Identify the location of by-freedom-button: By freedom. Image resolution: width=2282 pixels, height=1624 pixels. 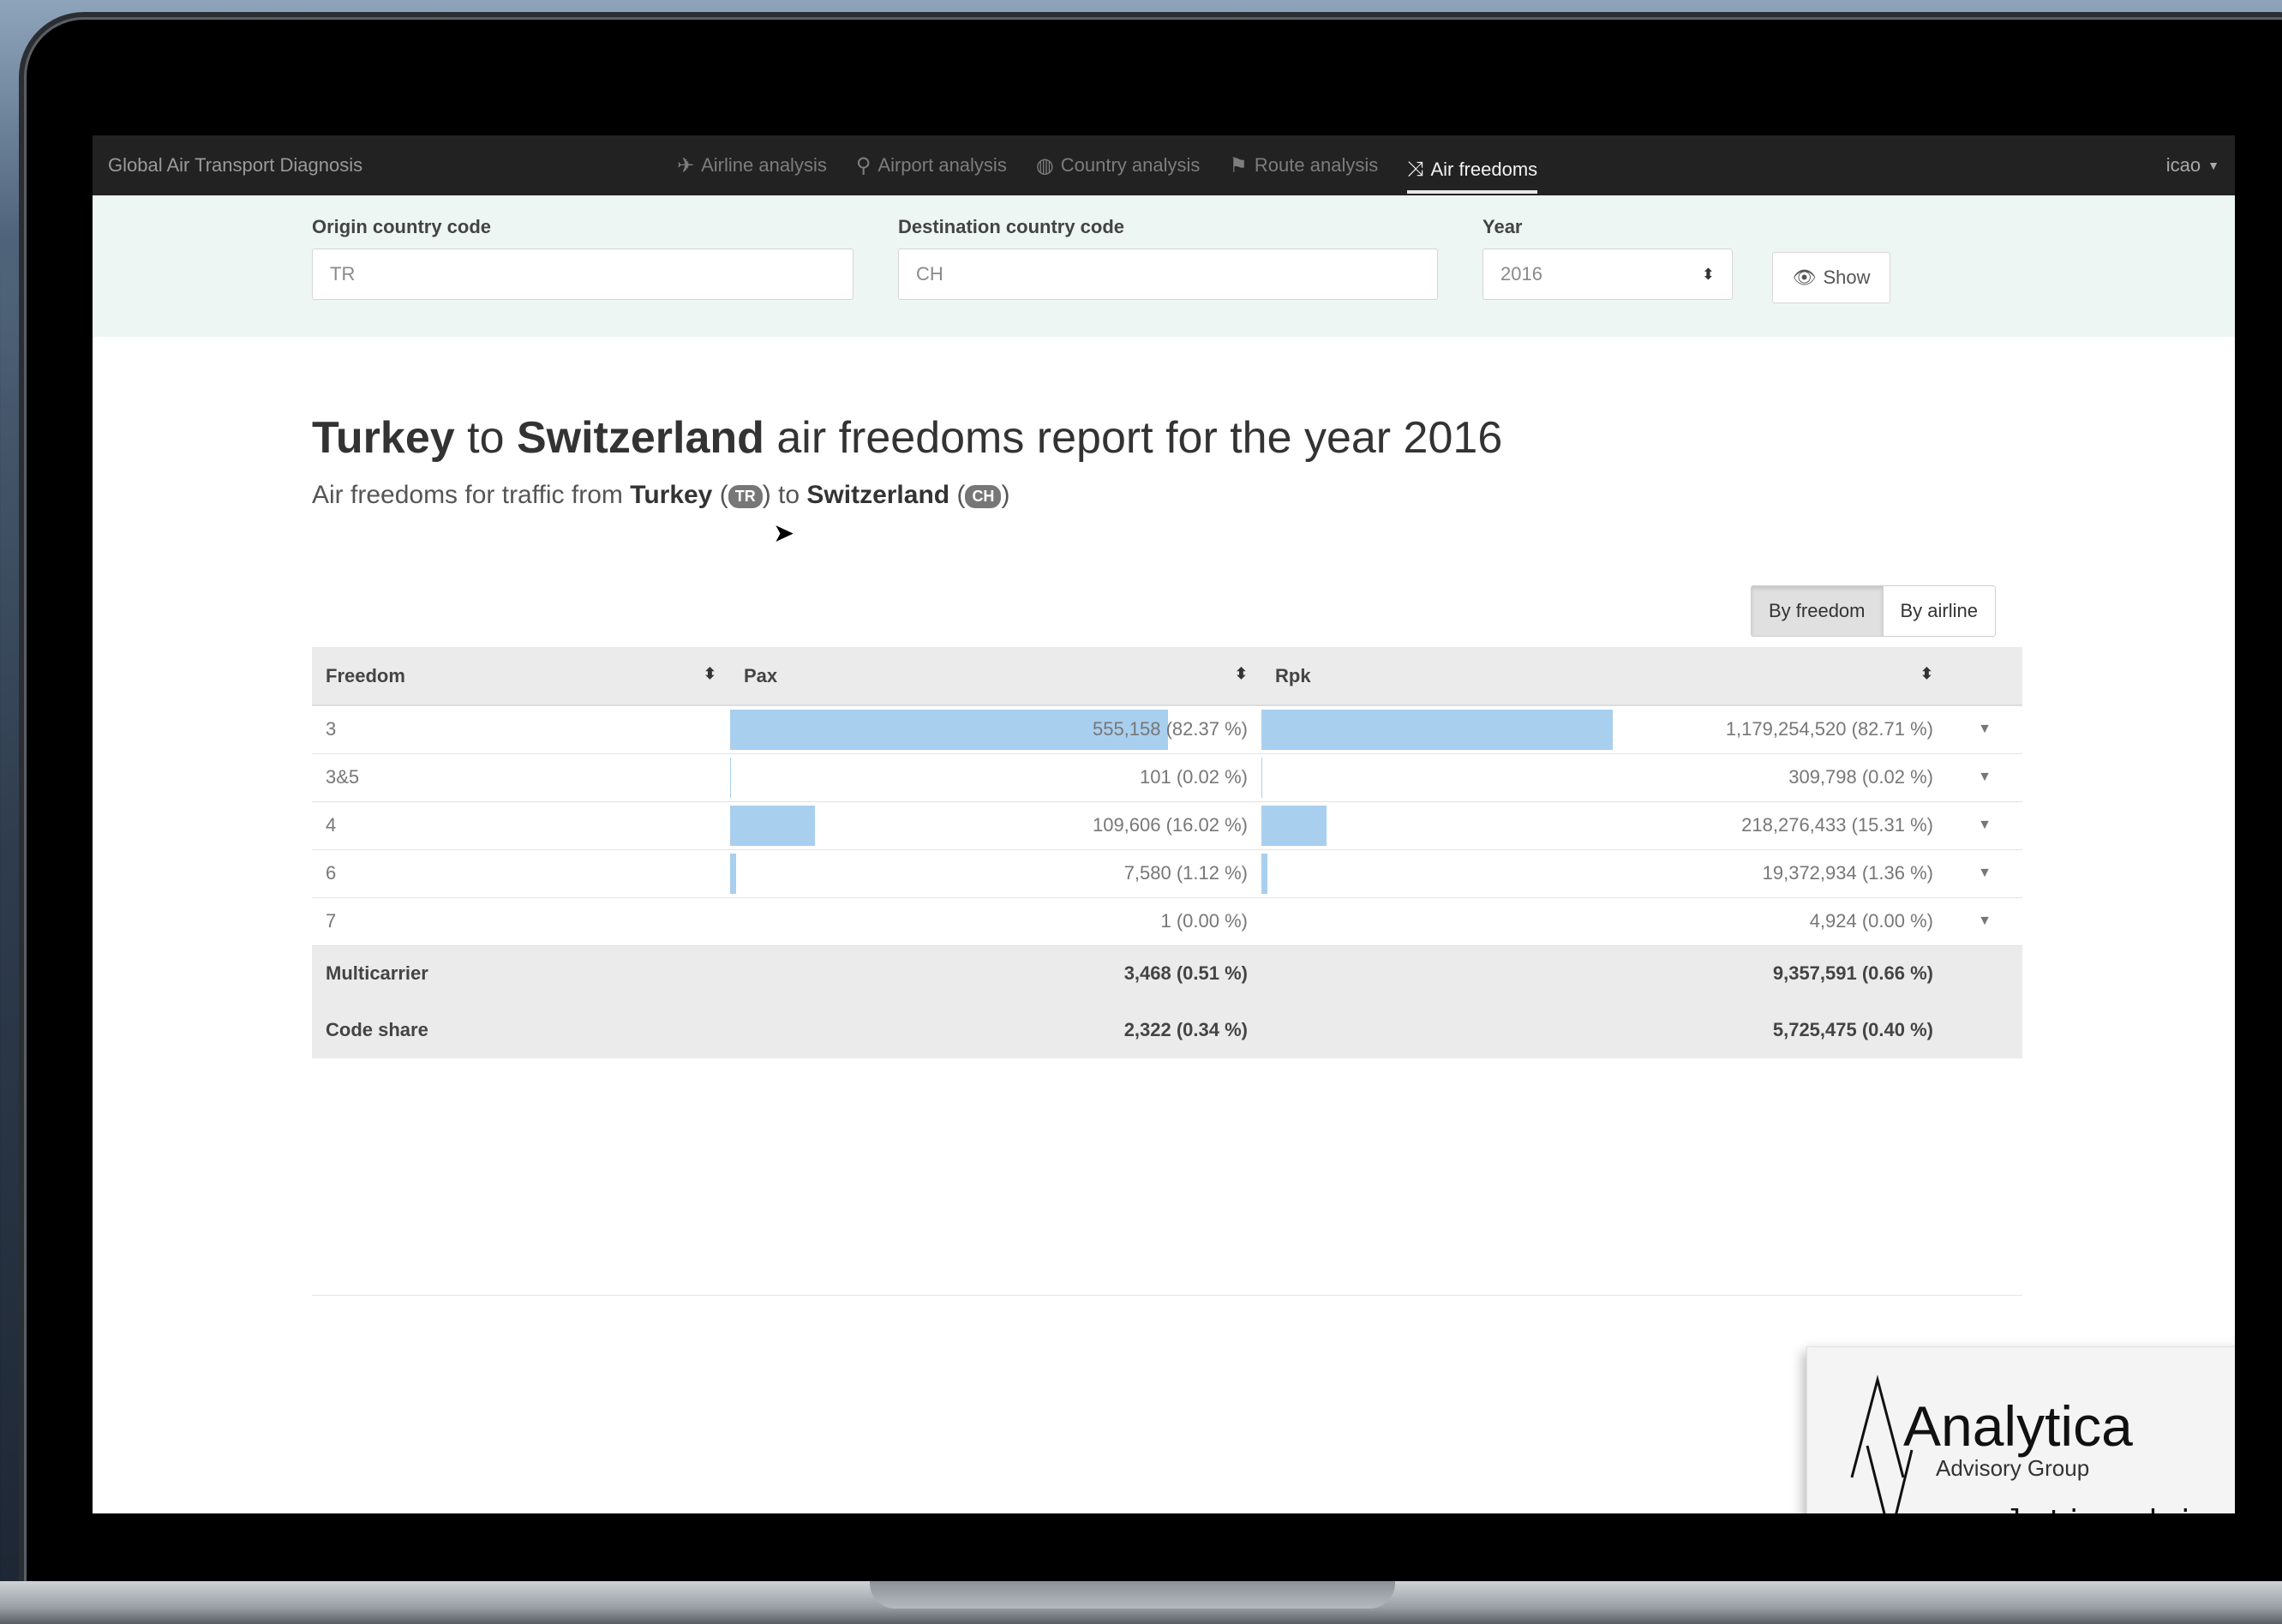
(1818, 611).